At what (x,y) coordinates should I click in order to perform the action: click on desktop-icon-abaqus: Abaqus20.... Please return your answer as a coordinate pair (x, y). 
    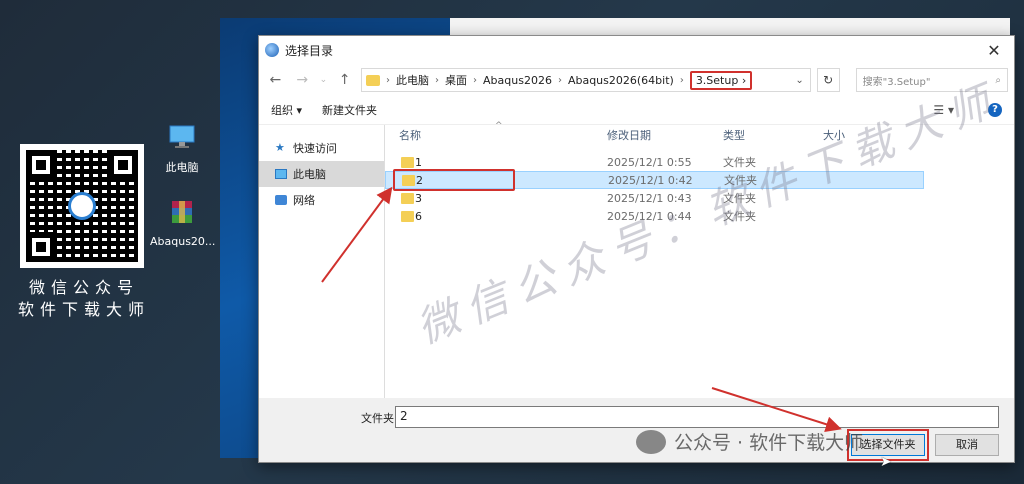
    Looking at the image, I should click on (183, 223).